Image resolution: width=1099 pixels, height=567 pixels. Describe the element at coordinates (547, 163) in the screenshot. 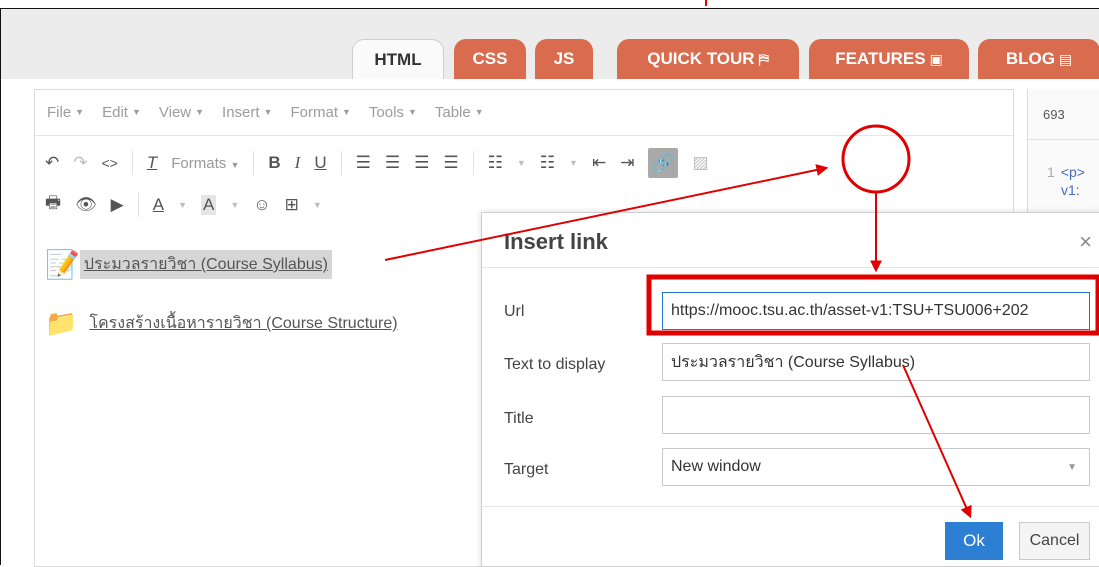

I see `numbered-list-icon: ☷` at that location.